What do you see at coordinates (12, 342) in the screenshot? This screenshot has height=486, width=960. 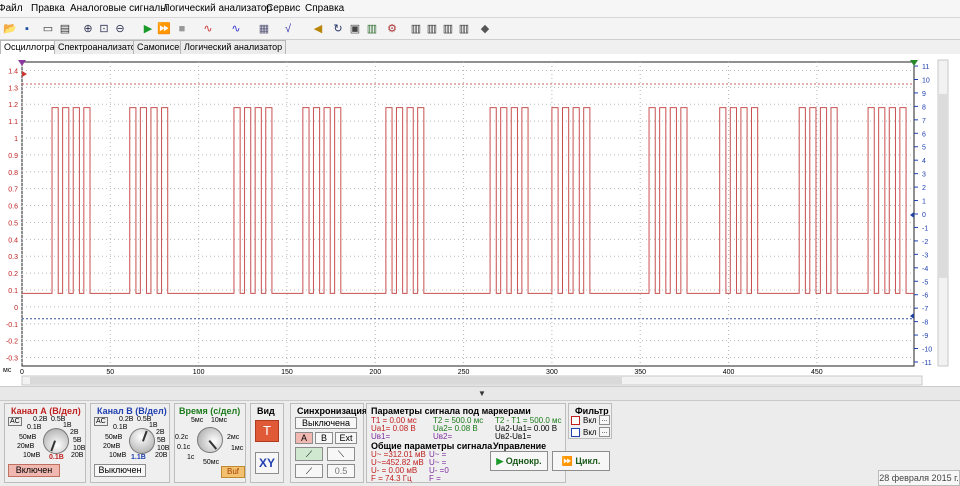 I see `y-left-tick-label: -0.2` at bounding box center [12, 342].